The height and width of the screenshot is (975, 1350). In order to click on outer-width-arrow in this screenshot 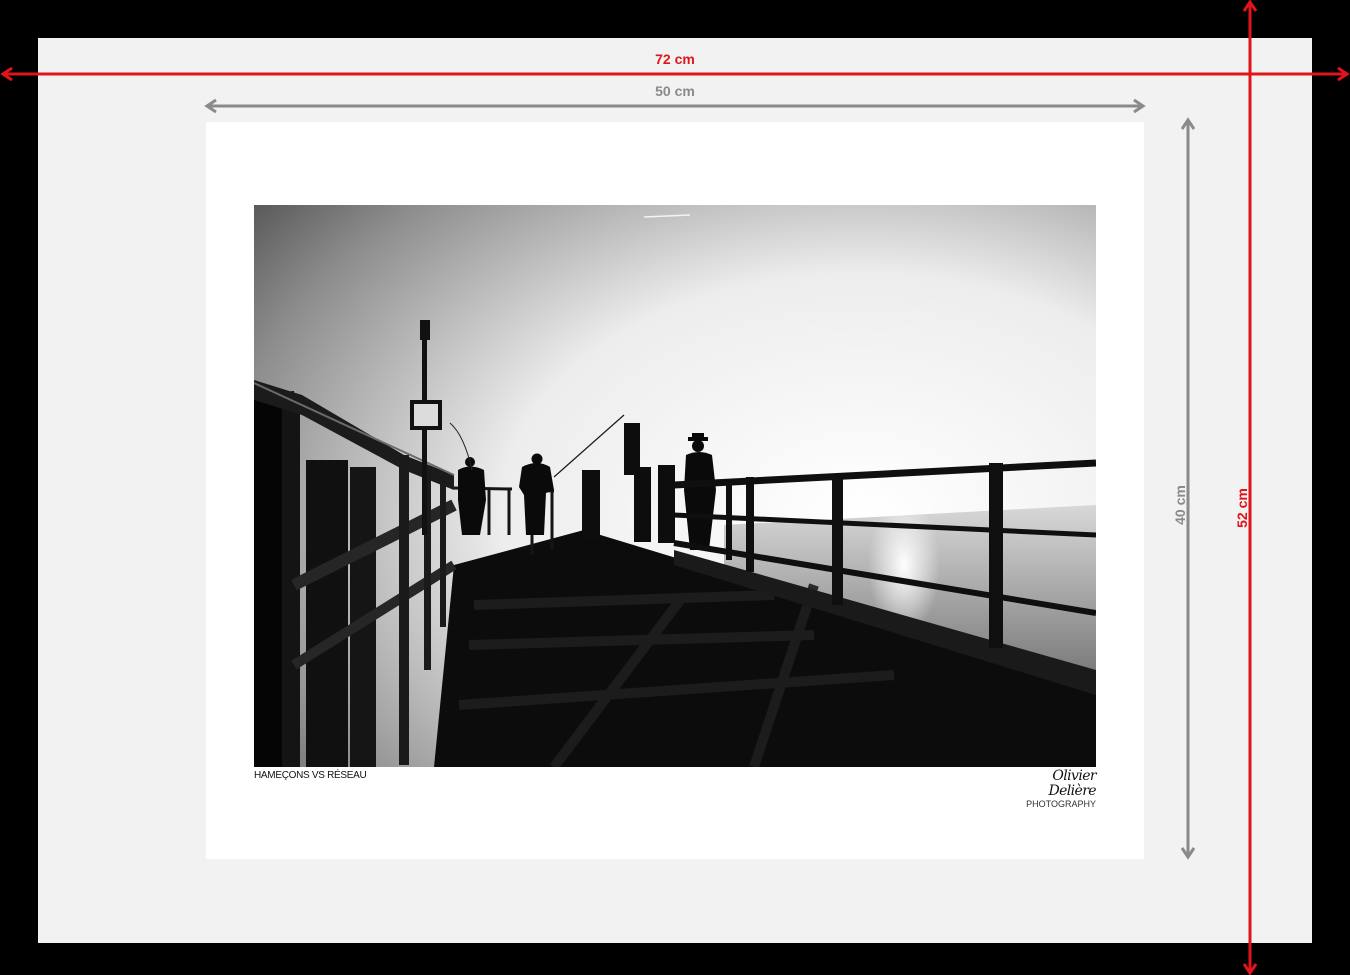, I will do `click(675, 74)`.